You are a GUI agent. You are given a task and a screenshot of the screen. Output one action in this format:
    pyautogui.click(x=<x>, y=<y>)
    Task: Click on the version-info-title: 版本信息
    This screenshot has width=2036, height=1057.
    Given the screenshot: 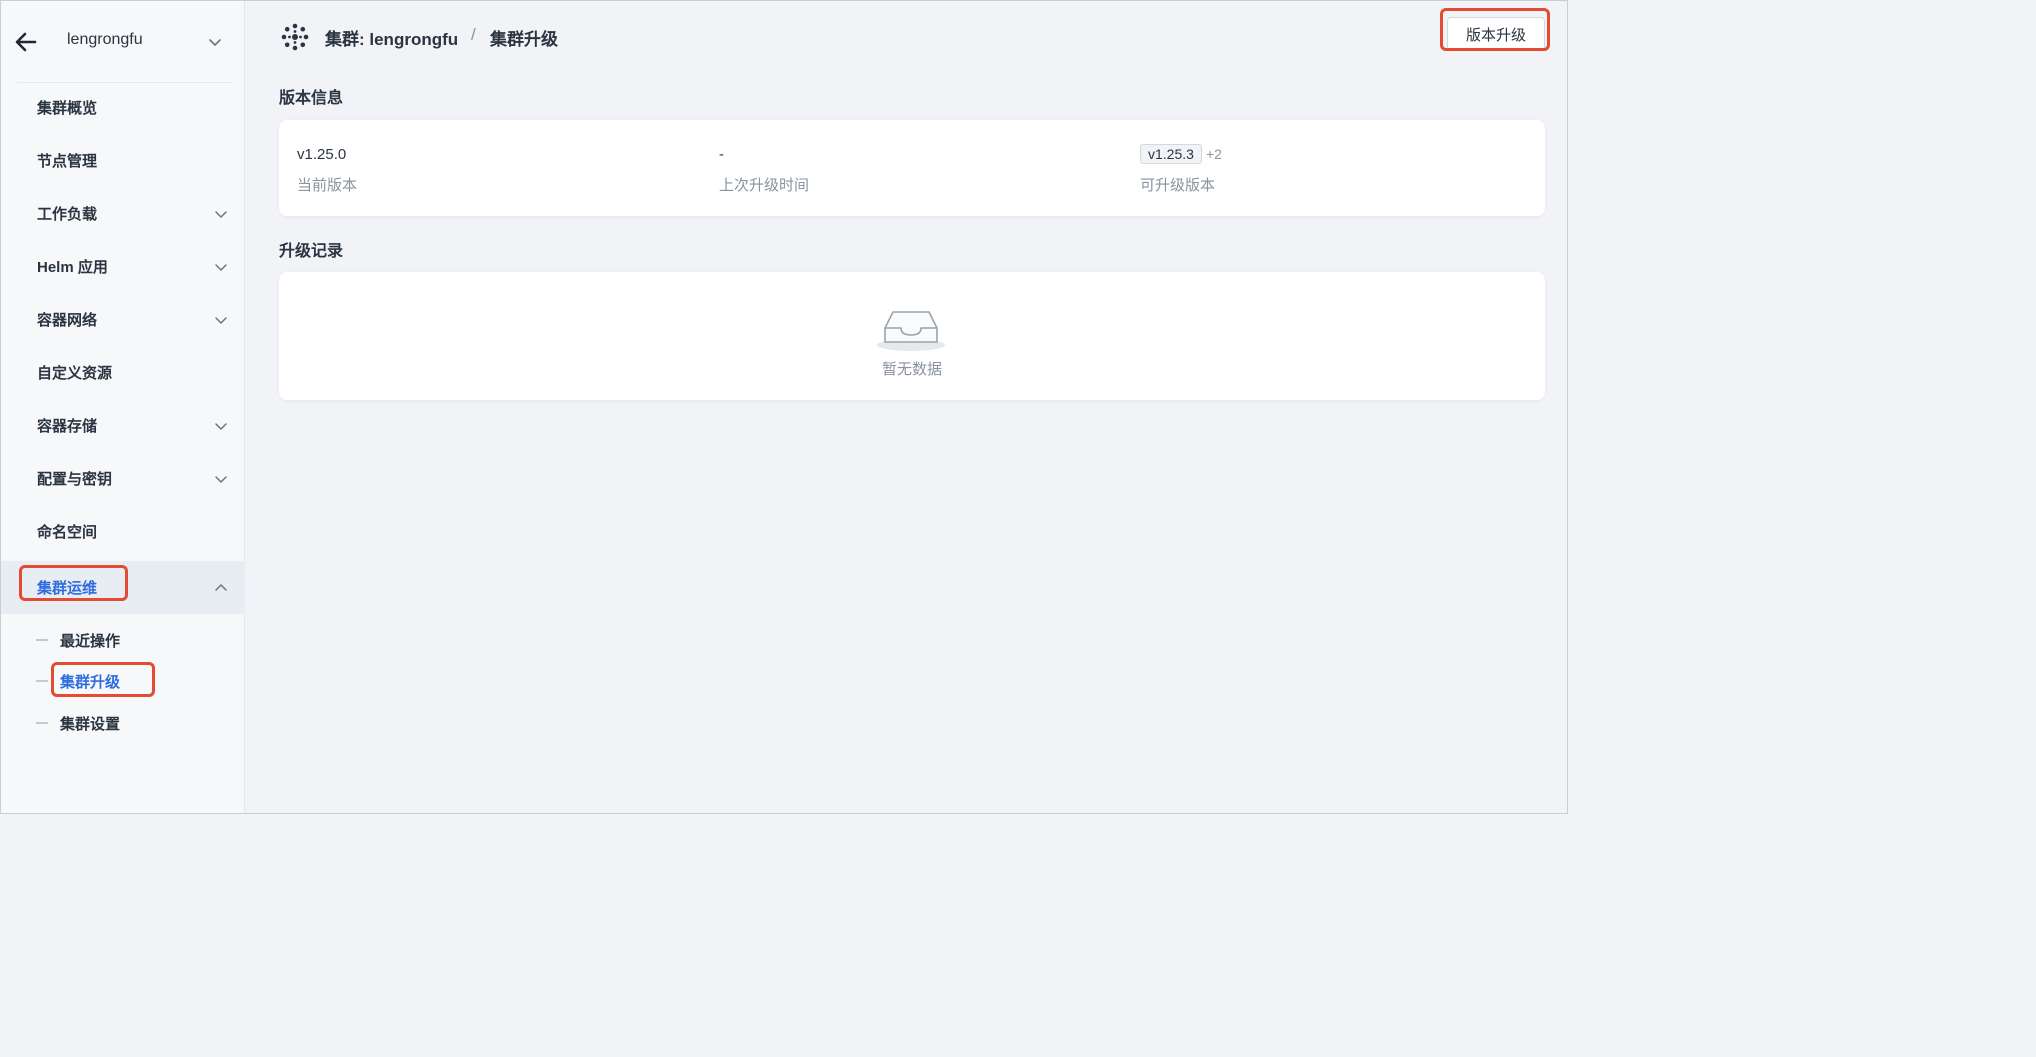 What is the action you would take?
    pyautogui.click(x=311, y=98)
    